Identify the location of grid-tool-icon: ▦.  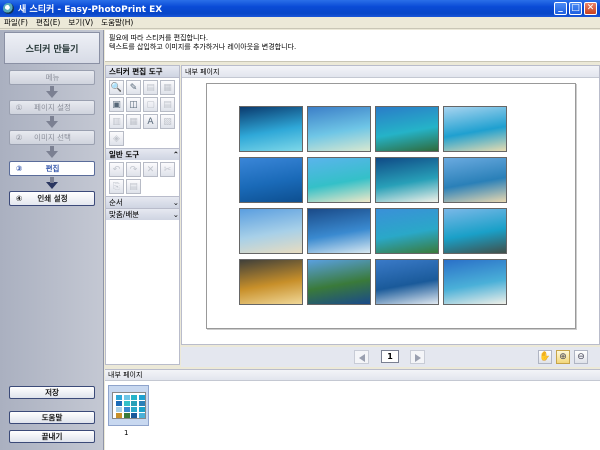
(167, 87).